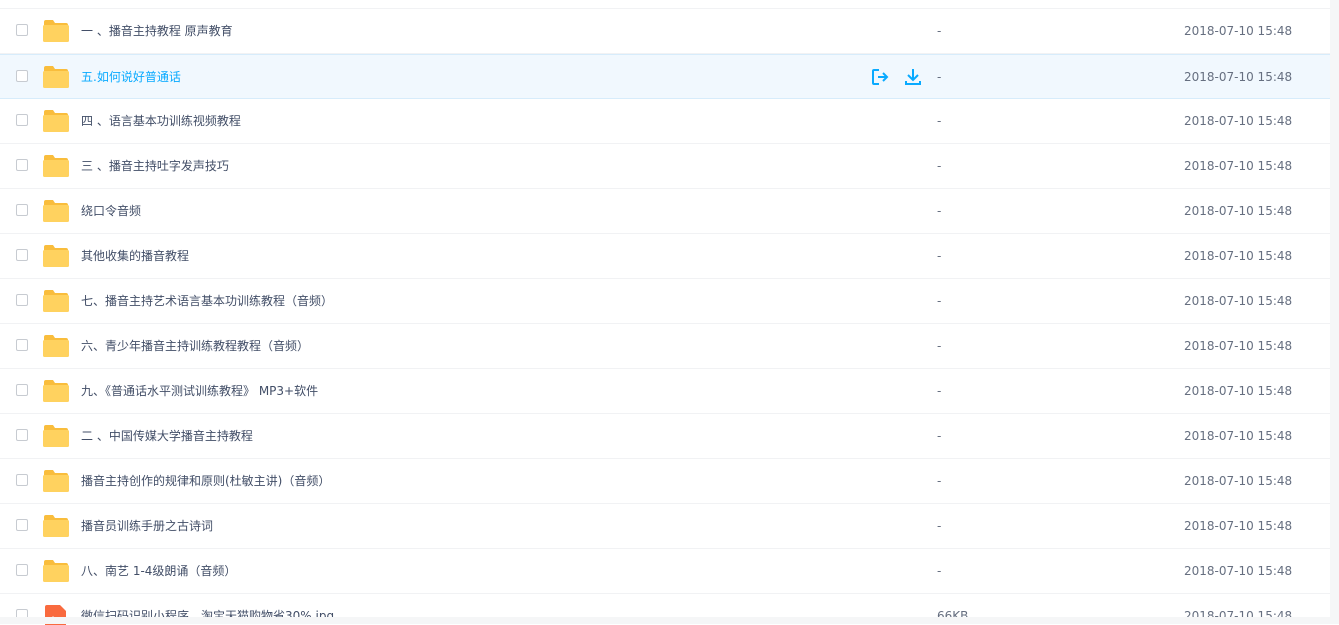 This screenshot has height=625, width=1339. I want to click on file-row: 六、青少年播音主持训练教程教程（音频） - 2018-07-10 15:48, so click(665, 346).